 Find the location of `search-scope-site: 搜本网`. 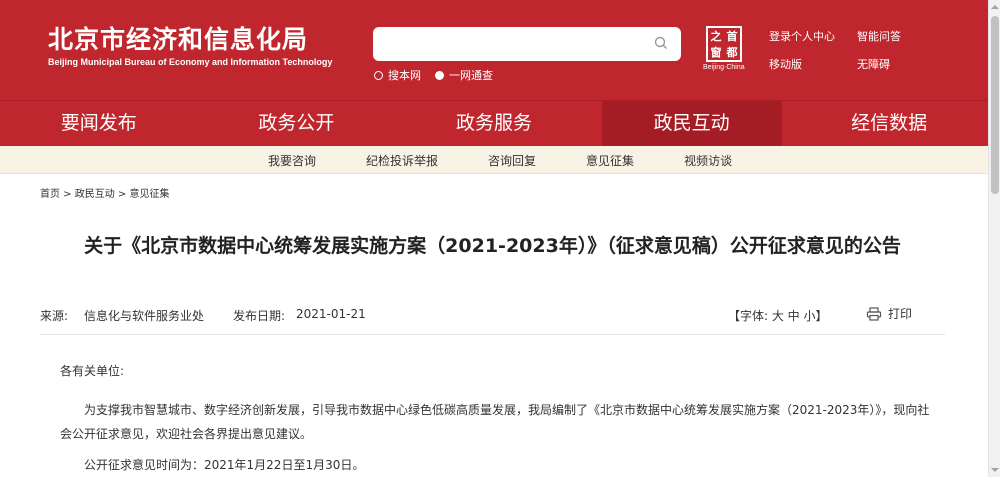

search-scope-site: 搜本网 is located at coordinates (397, 75).